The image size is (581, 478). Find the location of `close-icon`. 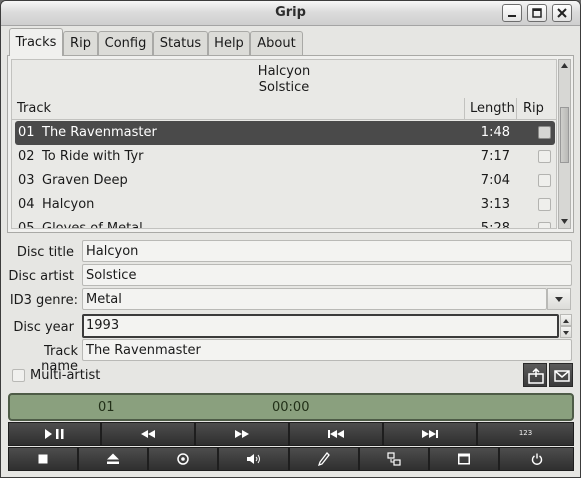

close-icon is located at coordinates (562, 13).